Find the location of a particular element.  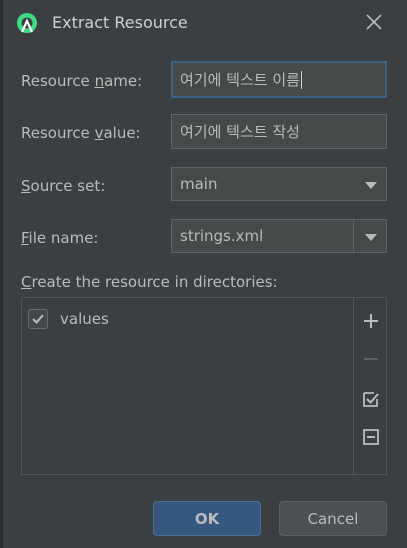

source-set-label: Source set: is located at coordinates (63, 186).